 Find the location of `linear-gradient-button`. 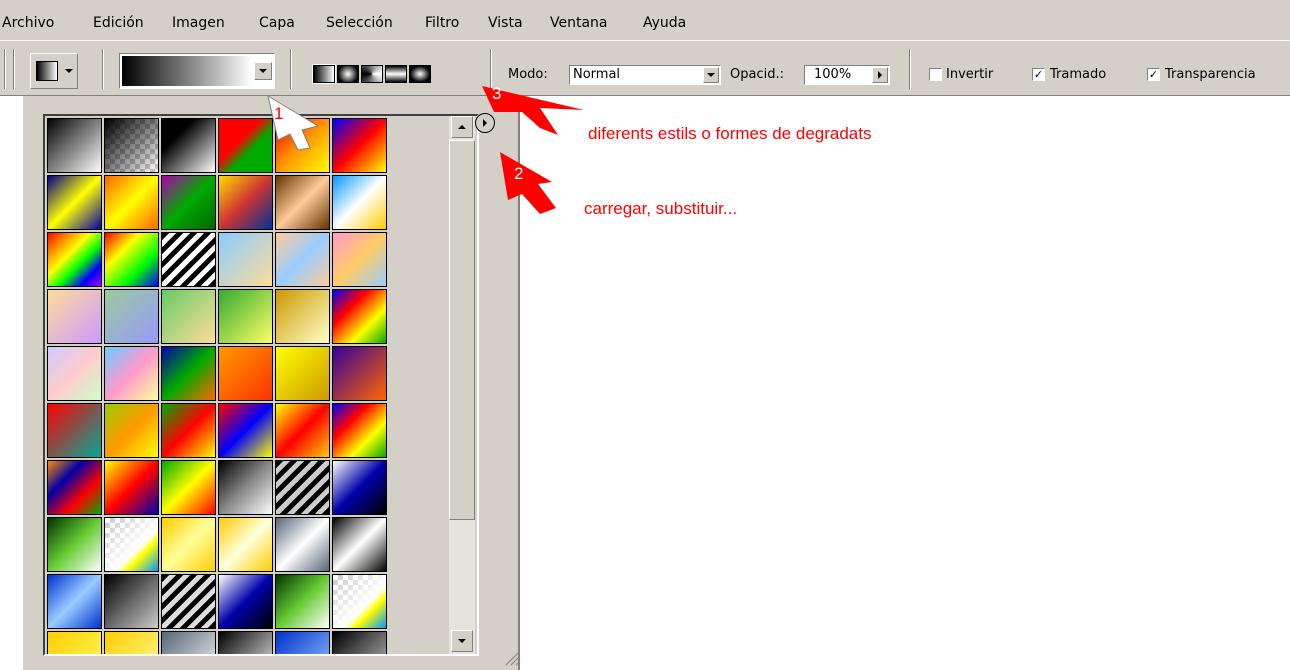

linear-gradient-button is located at coordinates (324, 74).